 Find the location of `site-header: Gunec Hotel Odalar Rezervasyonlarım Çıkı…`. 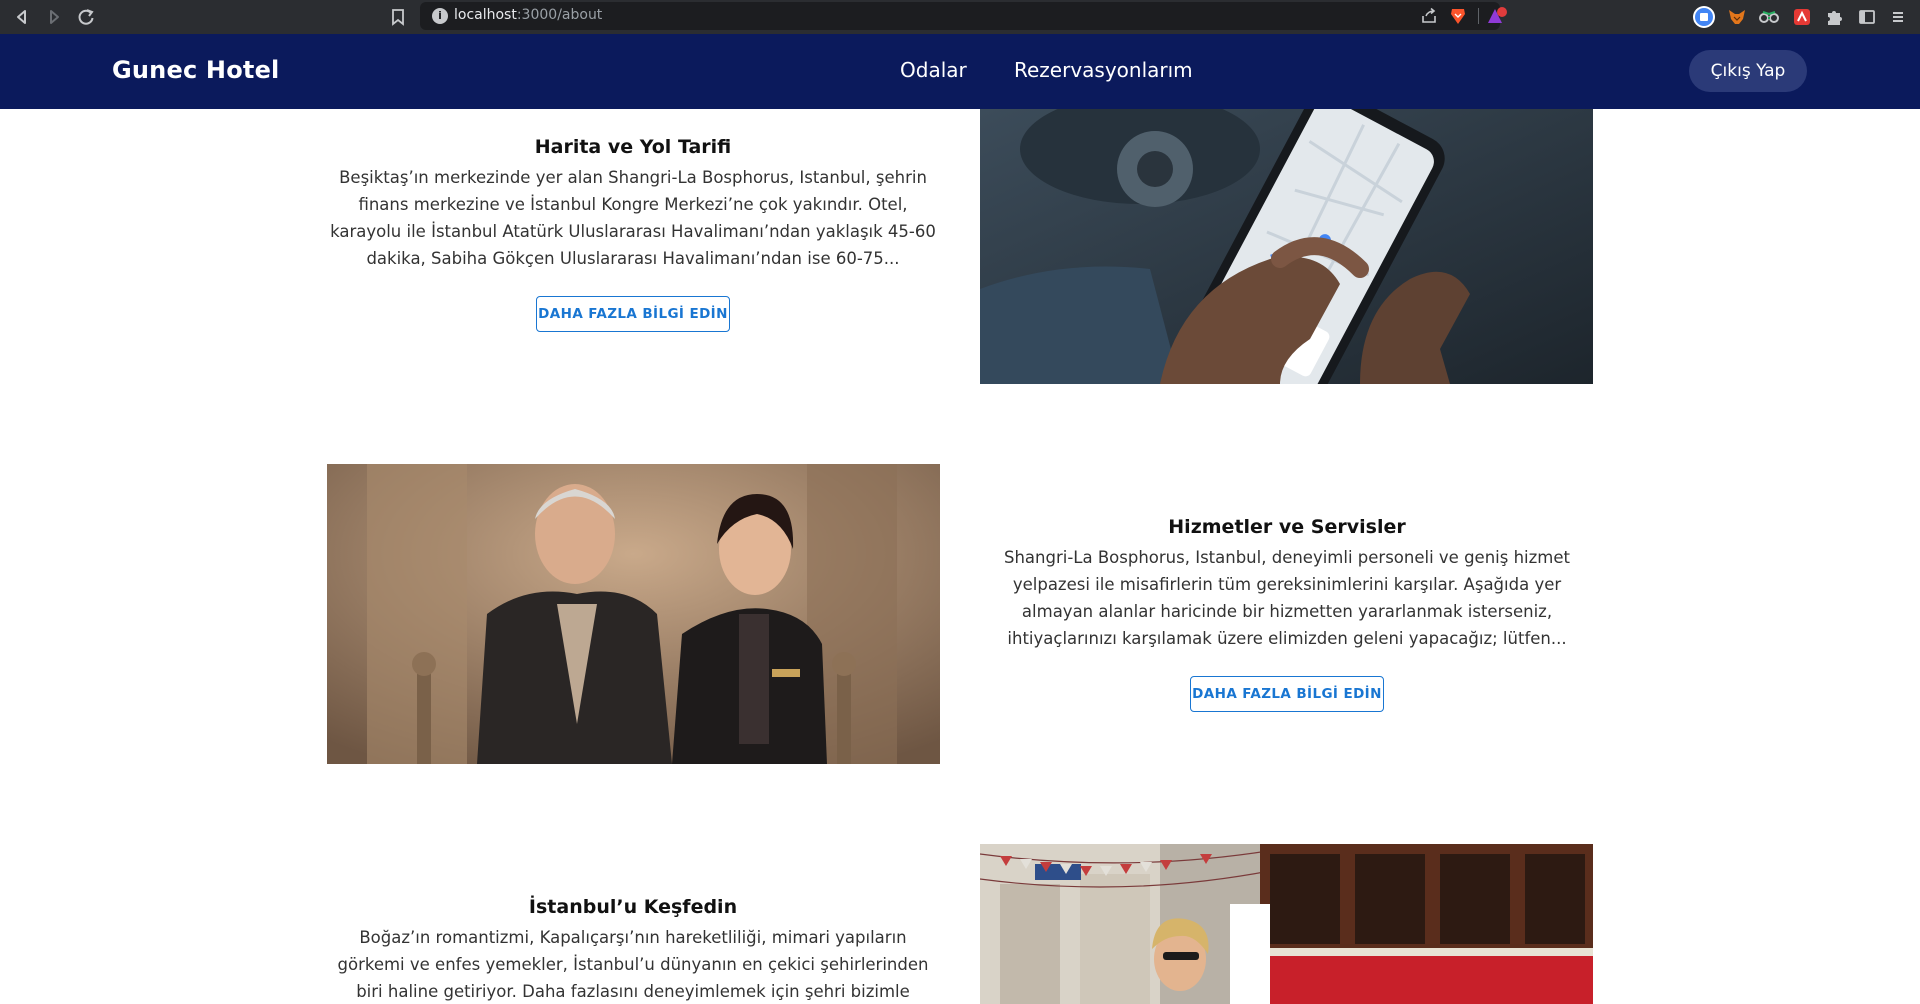

site-header: Gunec Hotel Odalar Rezervasyonlarım Çıkı… is located at coordinates (960, 71).